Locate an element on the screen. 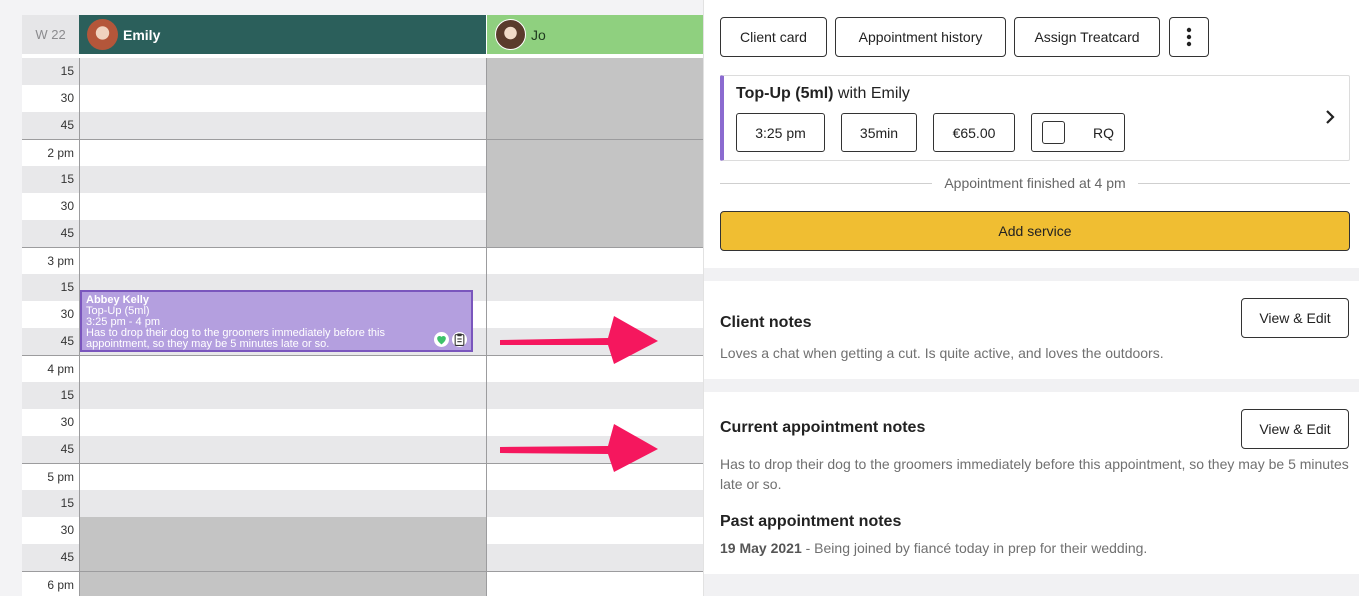  add-service-button: Add service is located at coordinates (1035, 231).